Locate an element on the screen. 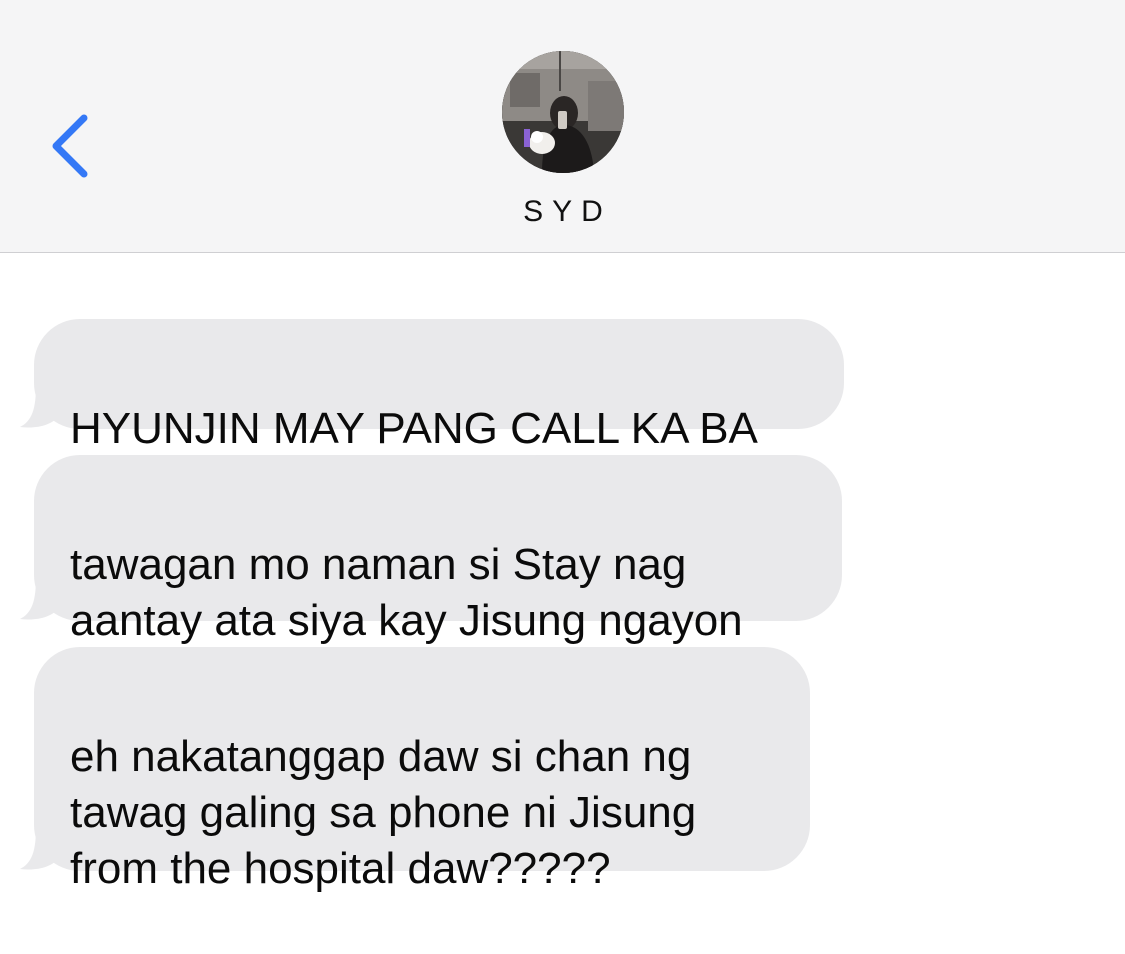  contact-photo-icon is located at coordinates (563, 112).